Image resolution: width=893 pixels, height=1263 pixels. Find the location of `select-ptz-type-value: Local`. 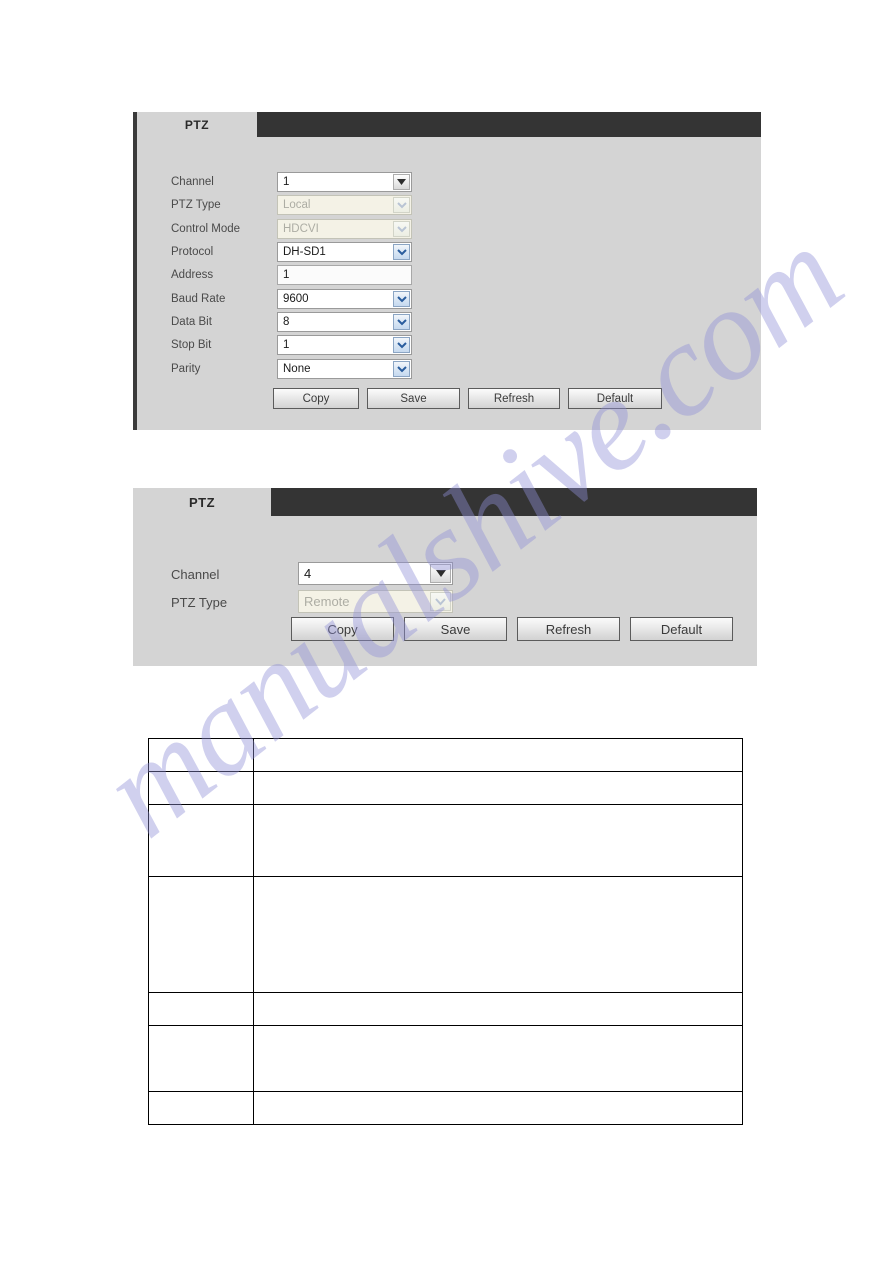

select-ptz-type-value: Local is located at coordinates (297, 205).